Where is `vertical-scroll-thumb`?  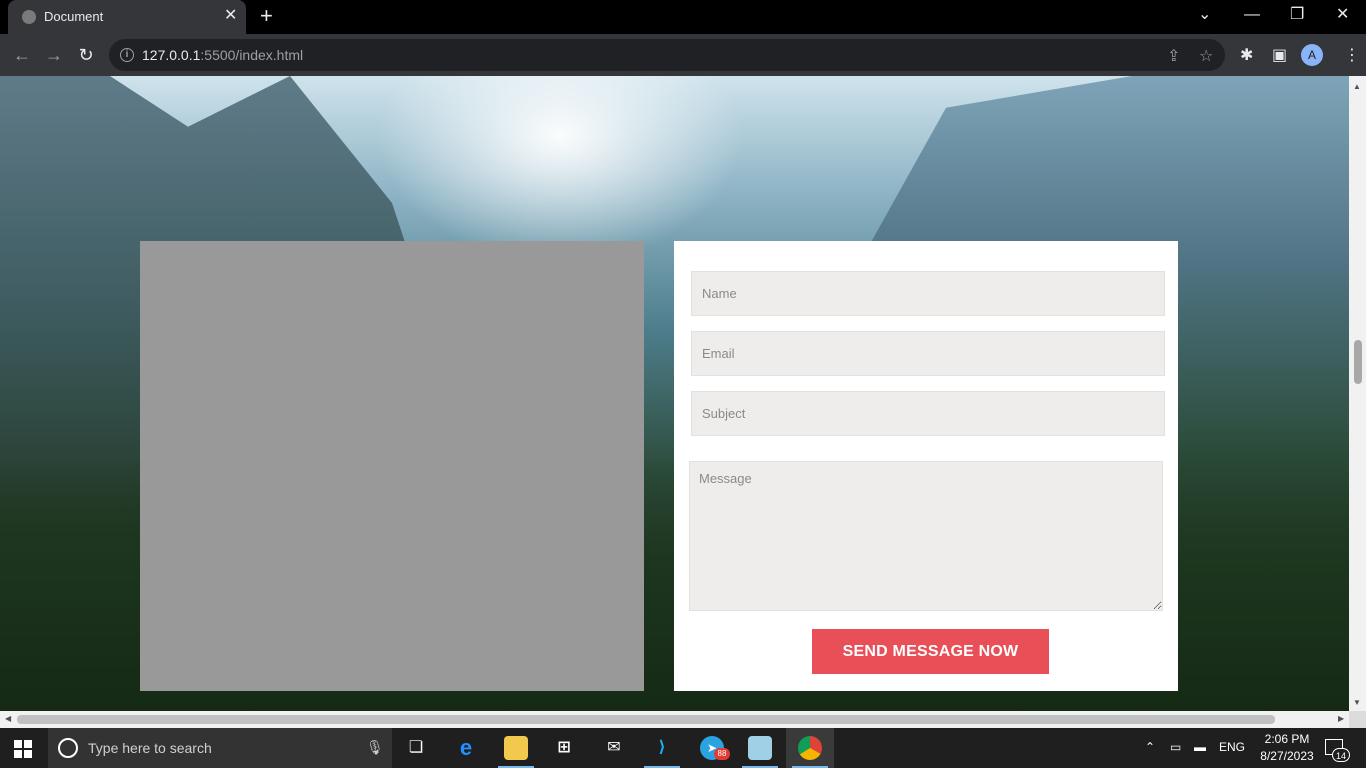
vertical-scroll-thumb is located at coordinates (1358, 362).